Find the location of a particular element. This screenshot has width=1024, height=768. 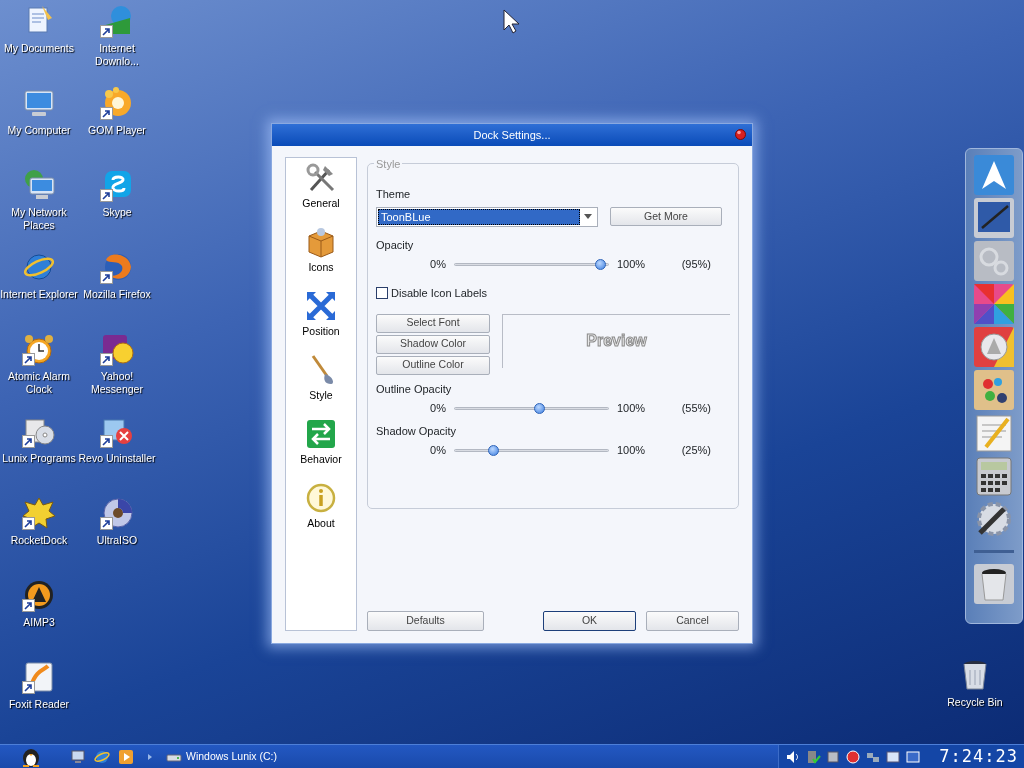

window-icon is located at coordinates (893, 756).